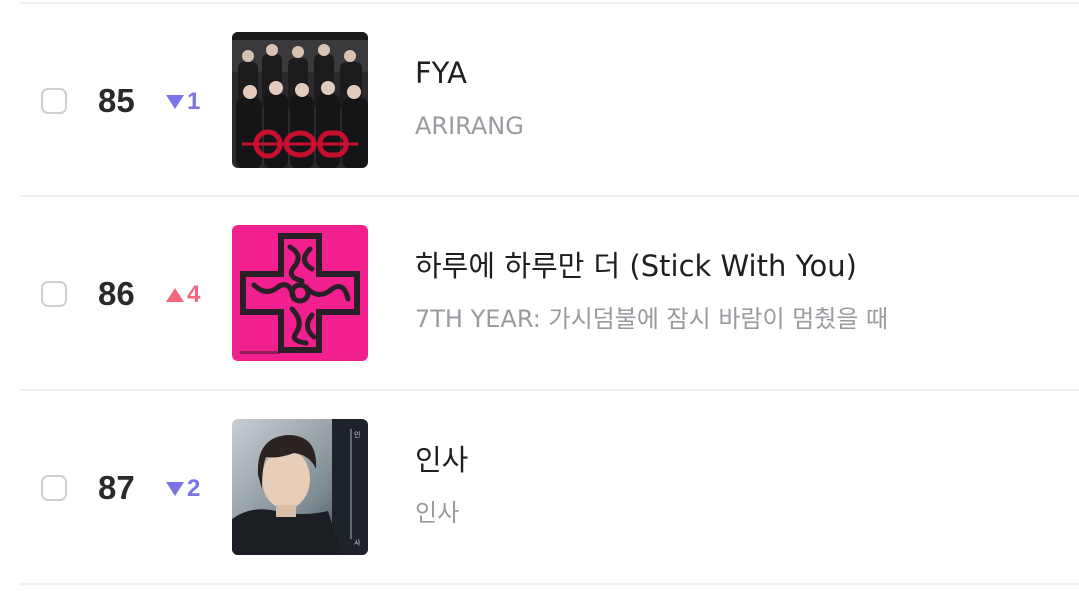  I want to click on song-title: FYA, so click(441, 73).